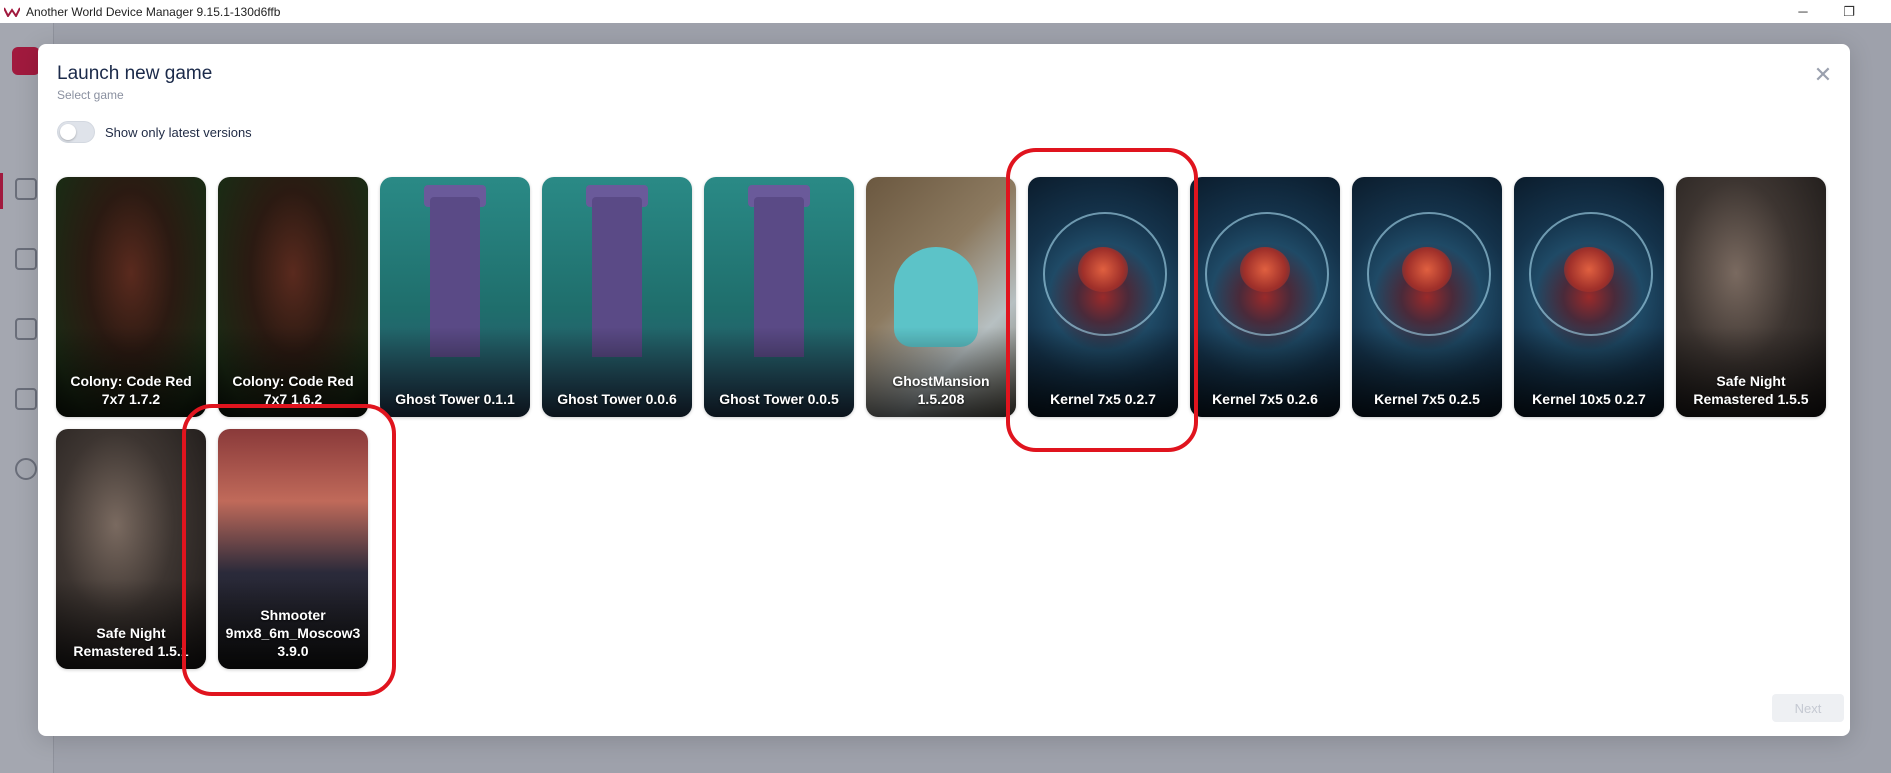 Image resolution: width=1891 pixels, height=773 pixels. What do you see at coordinates (455, 297) in the screenshot?
I see `game-card: Ghost Tower 0.1.1` at bounding box center [455, 297].